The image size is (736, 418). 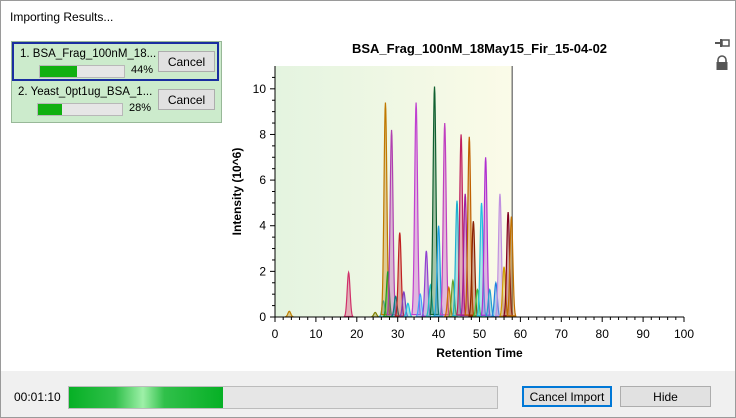 I want to click on x-tick-label: 0, so click(x=275, y=334).